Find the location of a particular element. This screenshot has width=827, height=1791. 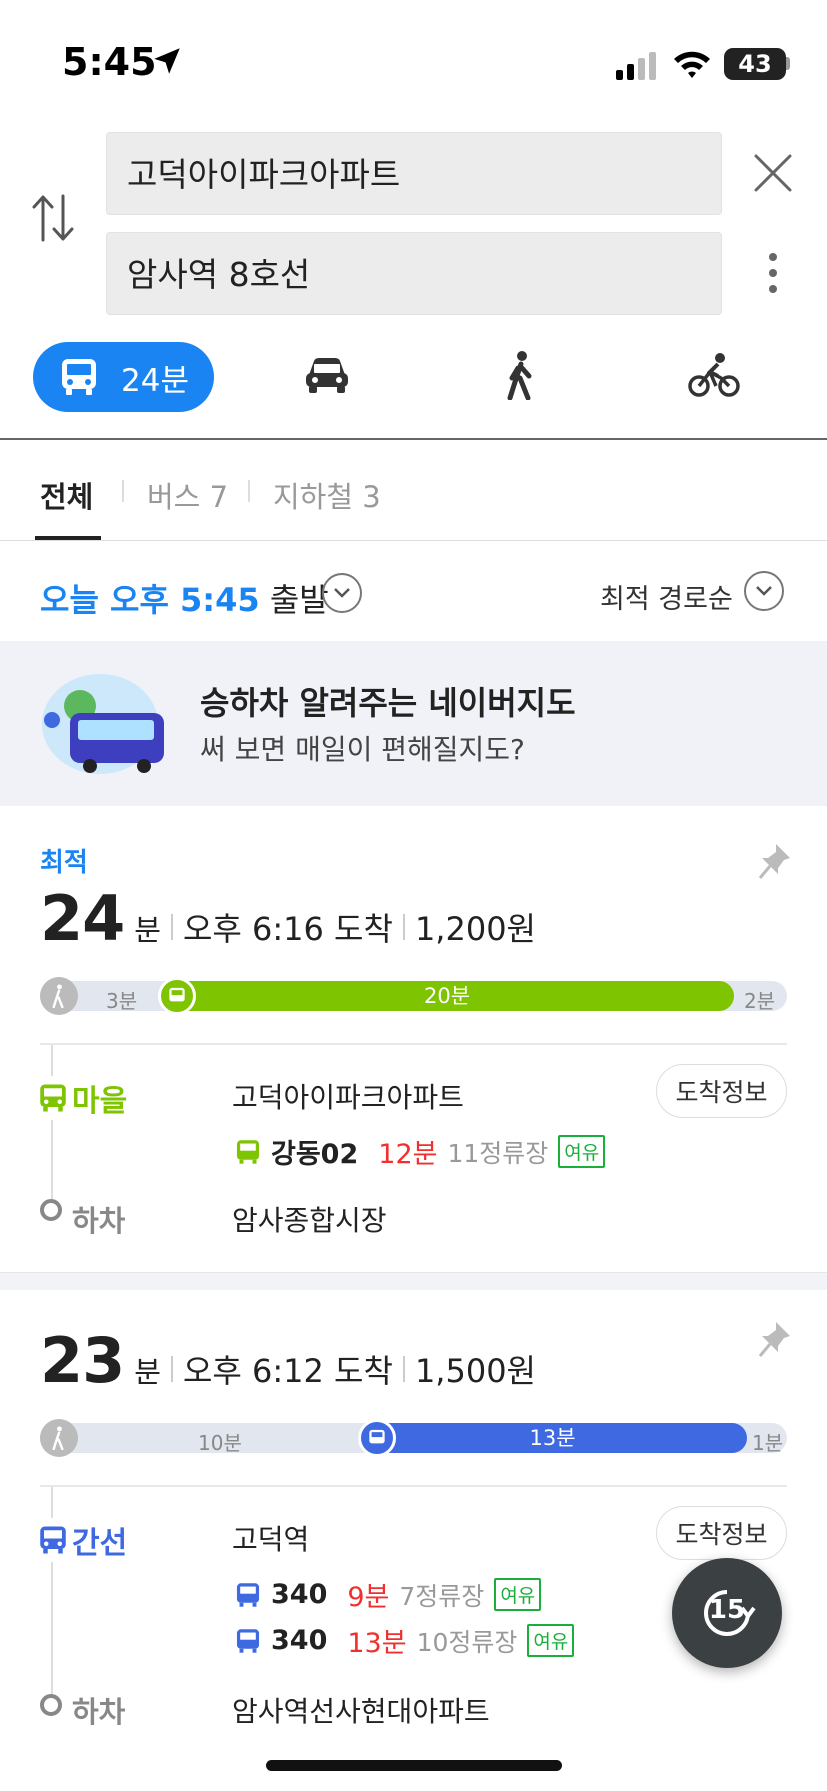

origin-input: 고덕아이파크아파트 is located at coordinates (414, 173).